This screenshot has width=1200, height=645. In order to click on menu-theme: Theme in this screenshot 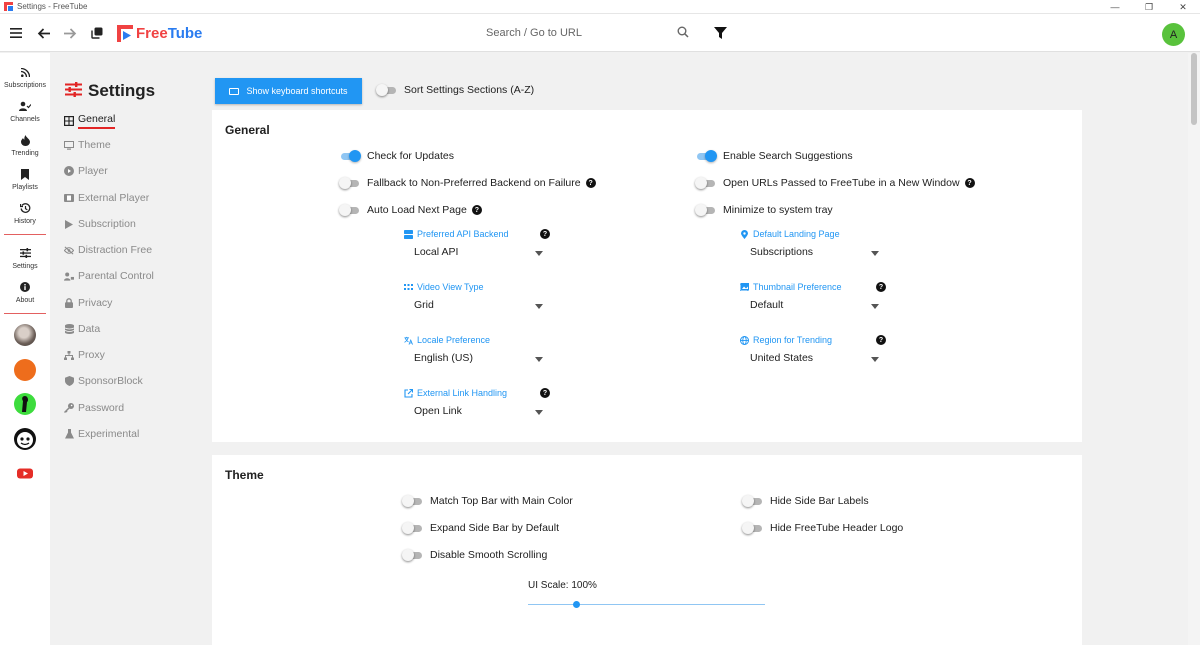, I will do `click(87, 145)`.